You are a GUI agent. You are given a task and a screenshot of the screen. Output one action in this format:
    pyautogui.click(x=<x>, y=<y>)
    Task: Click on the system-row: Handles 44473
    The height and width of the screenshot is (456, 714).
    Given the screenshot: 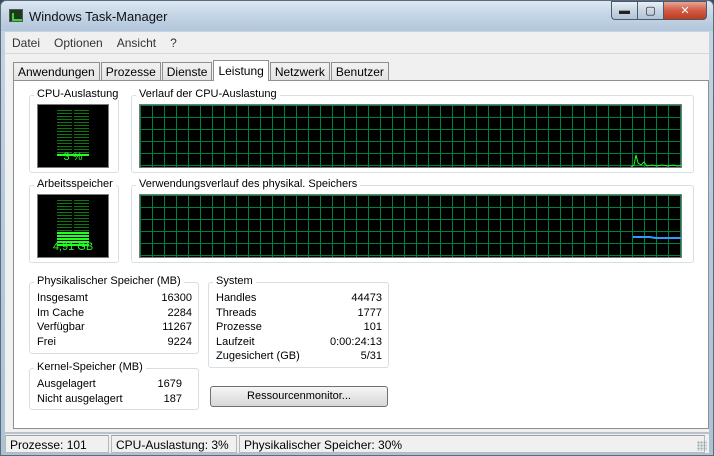 What is the action you would take?
    pyautogui.click(x=299, y=298)
    